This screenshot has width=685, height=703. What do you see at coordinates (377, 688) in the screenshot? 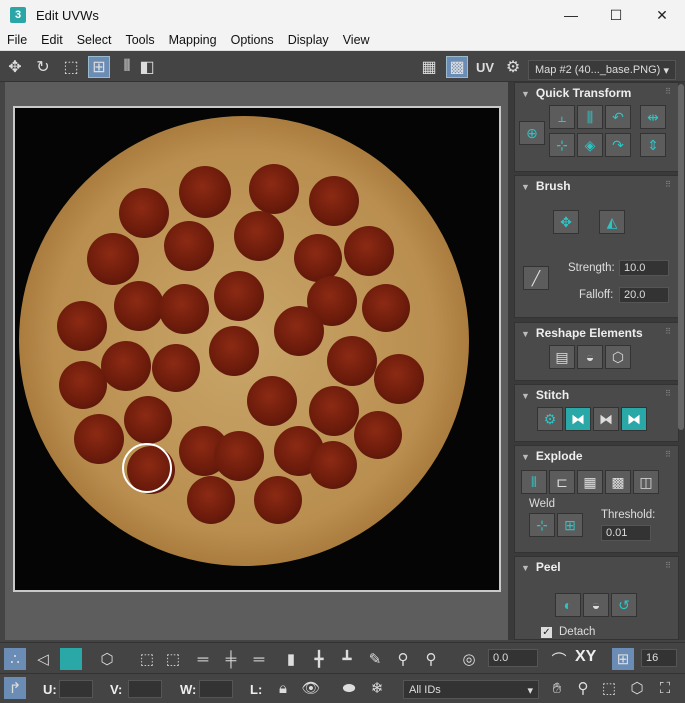
I see `freeze-icon: ❄` at bounding box center [377, 688].